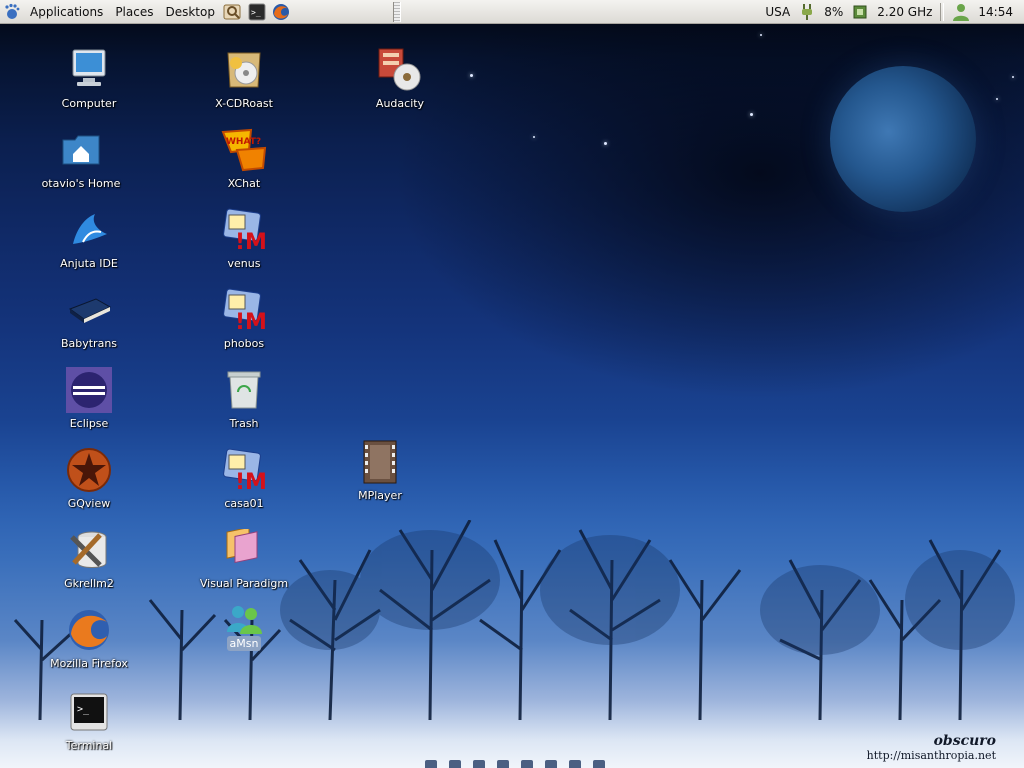  I want to click on panel-right: USA 8% 2.20 GHz 14:54, so click(893, 11).